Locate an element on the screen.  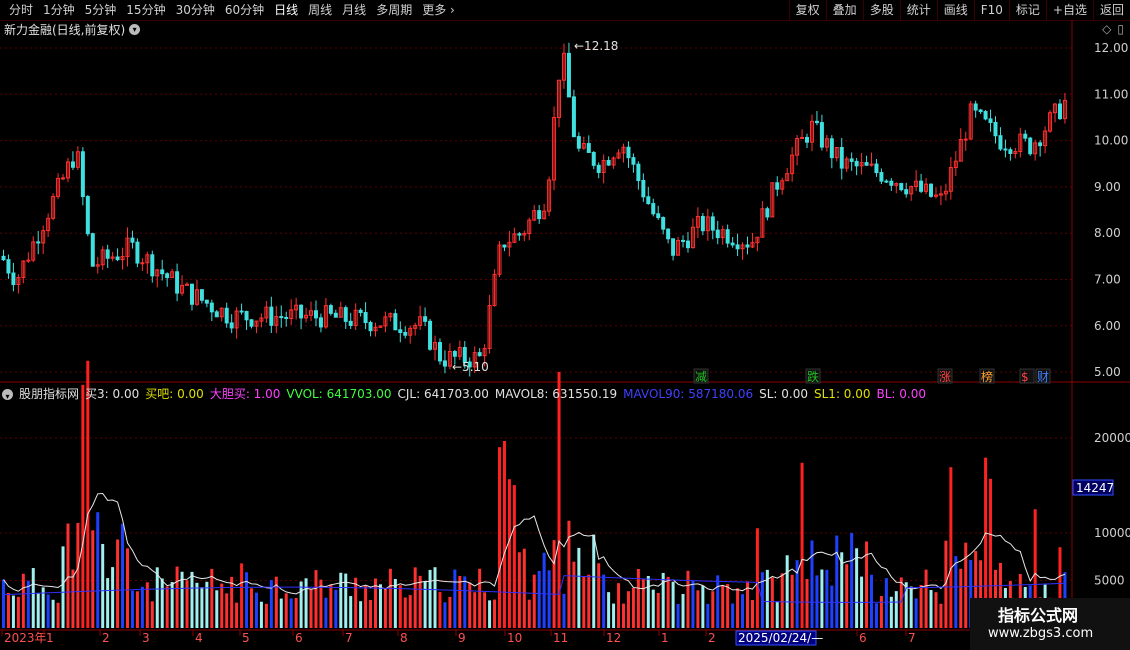
indicator-field: 买3: 0.00 is located at coordinates (112, 394).